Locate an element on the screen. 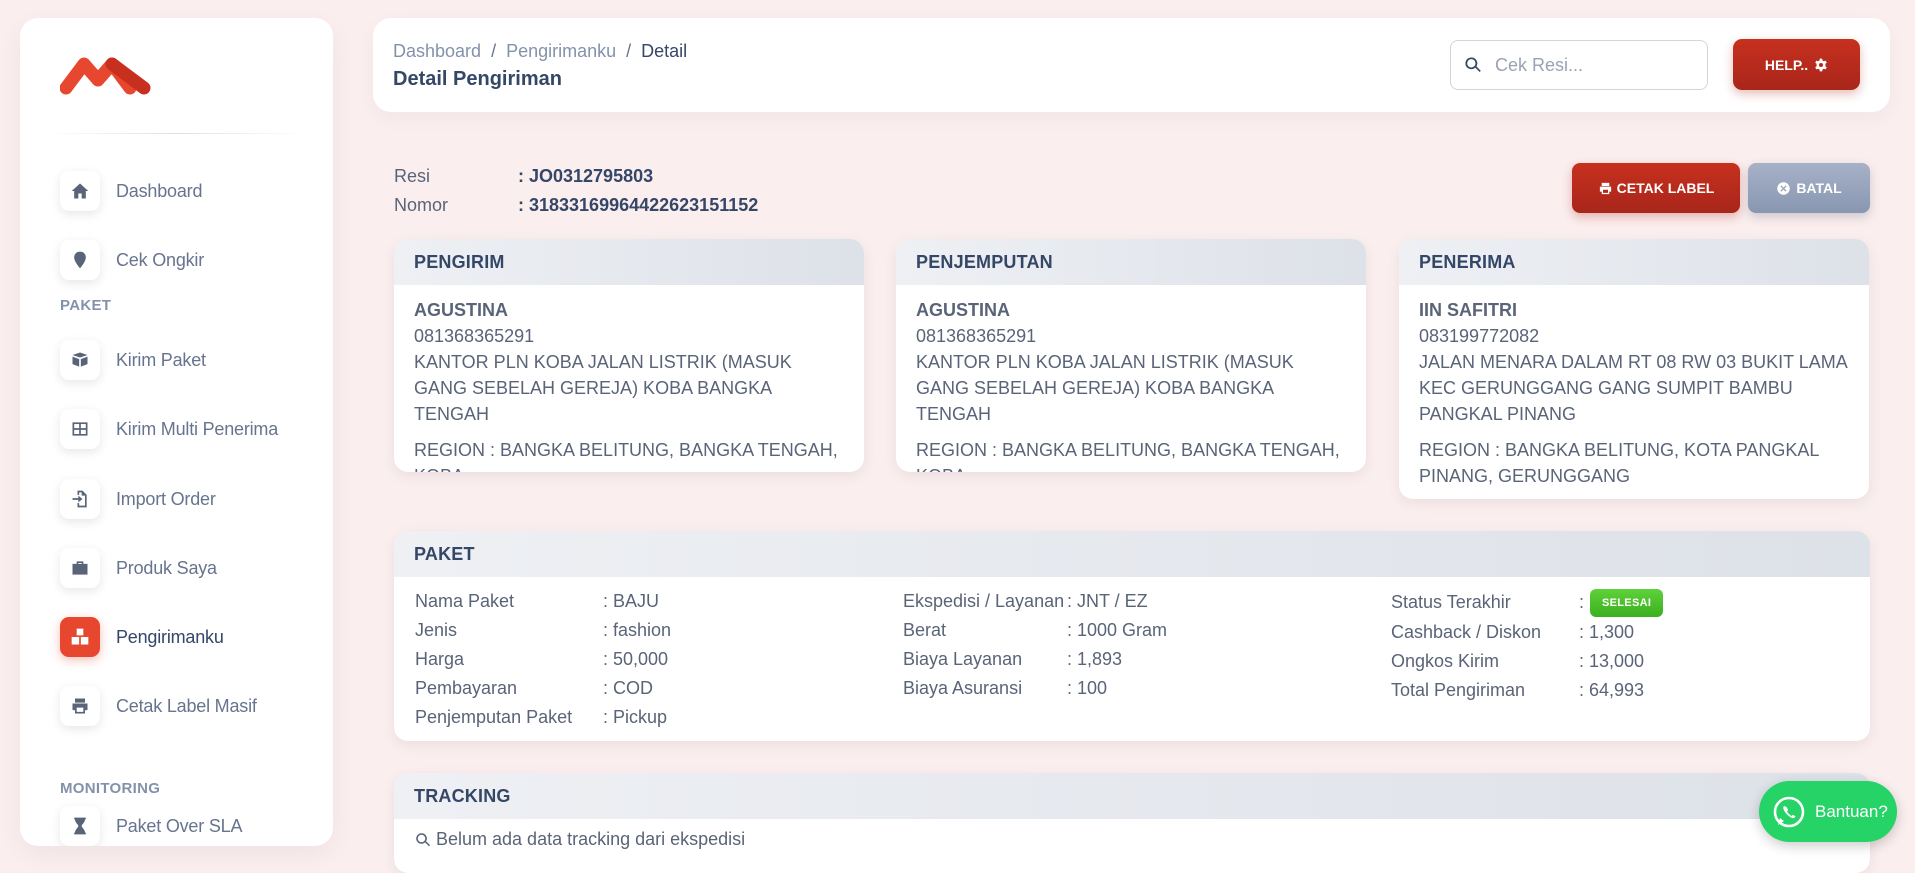  whatsapp-icon is located at coordinates (1789, 811).